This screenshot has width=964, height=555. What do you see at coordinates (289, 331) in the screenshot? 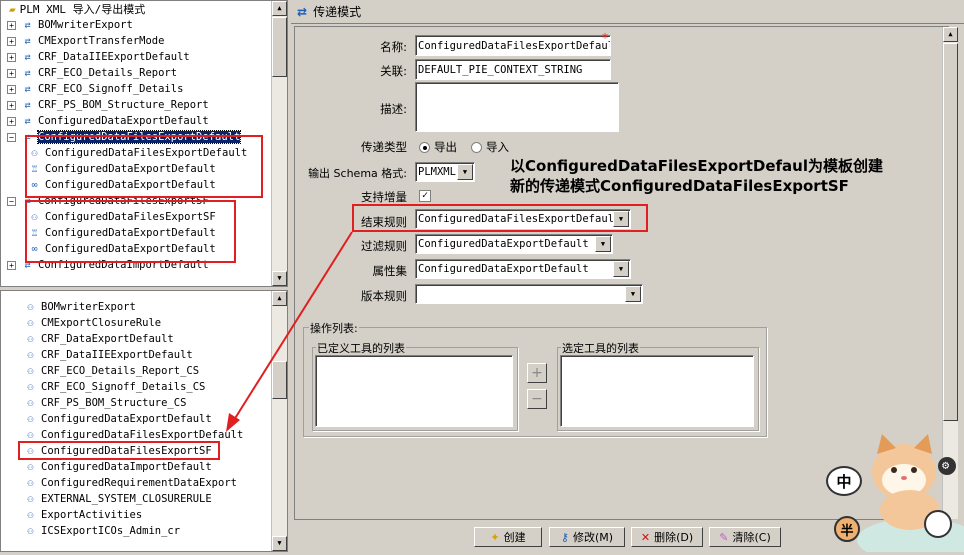
I see `annotation-arrow` at bounding box center [289, 331].